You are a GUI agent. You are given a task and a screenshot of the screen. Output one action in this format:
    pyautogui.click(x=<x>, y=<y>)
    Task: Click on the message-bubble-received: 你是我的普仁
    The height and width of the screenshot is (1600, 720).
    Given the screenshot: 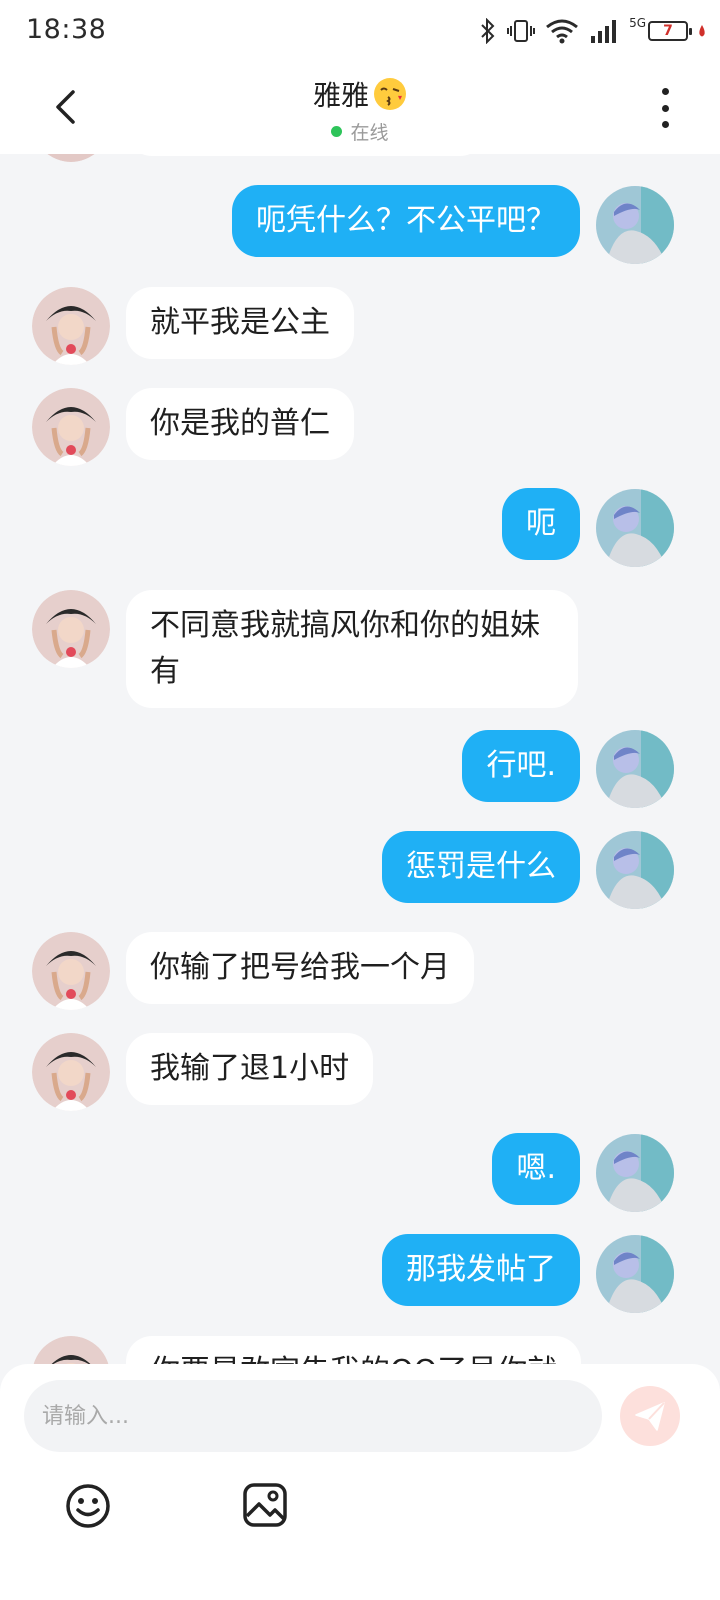 What is the action you would take?
    pyautogui.click(x=240, y=424)
    